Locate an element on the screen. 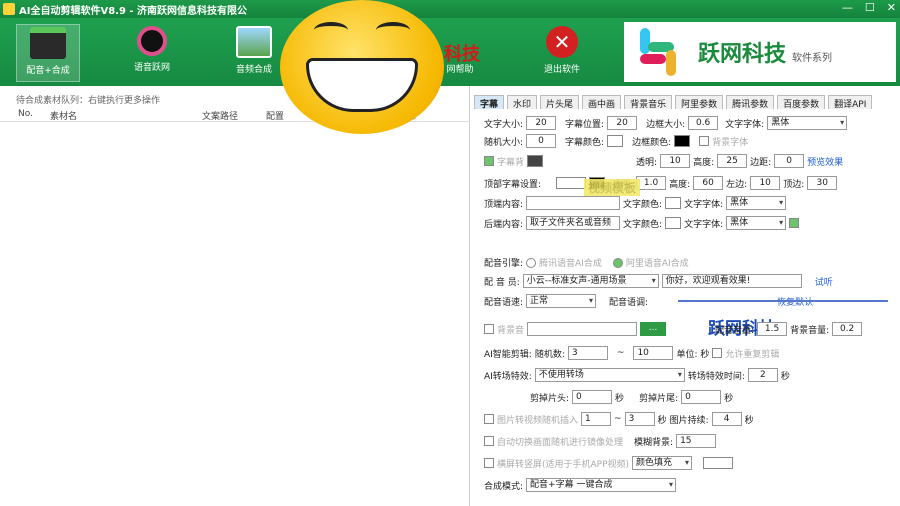  cut-tail-input: 0 is located at coordinates (701, 397).